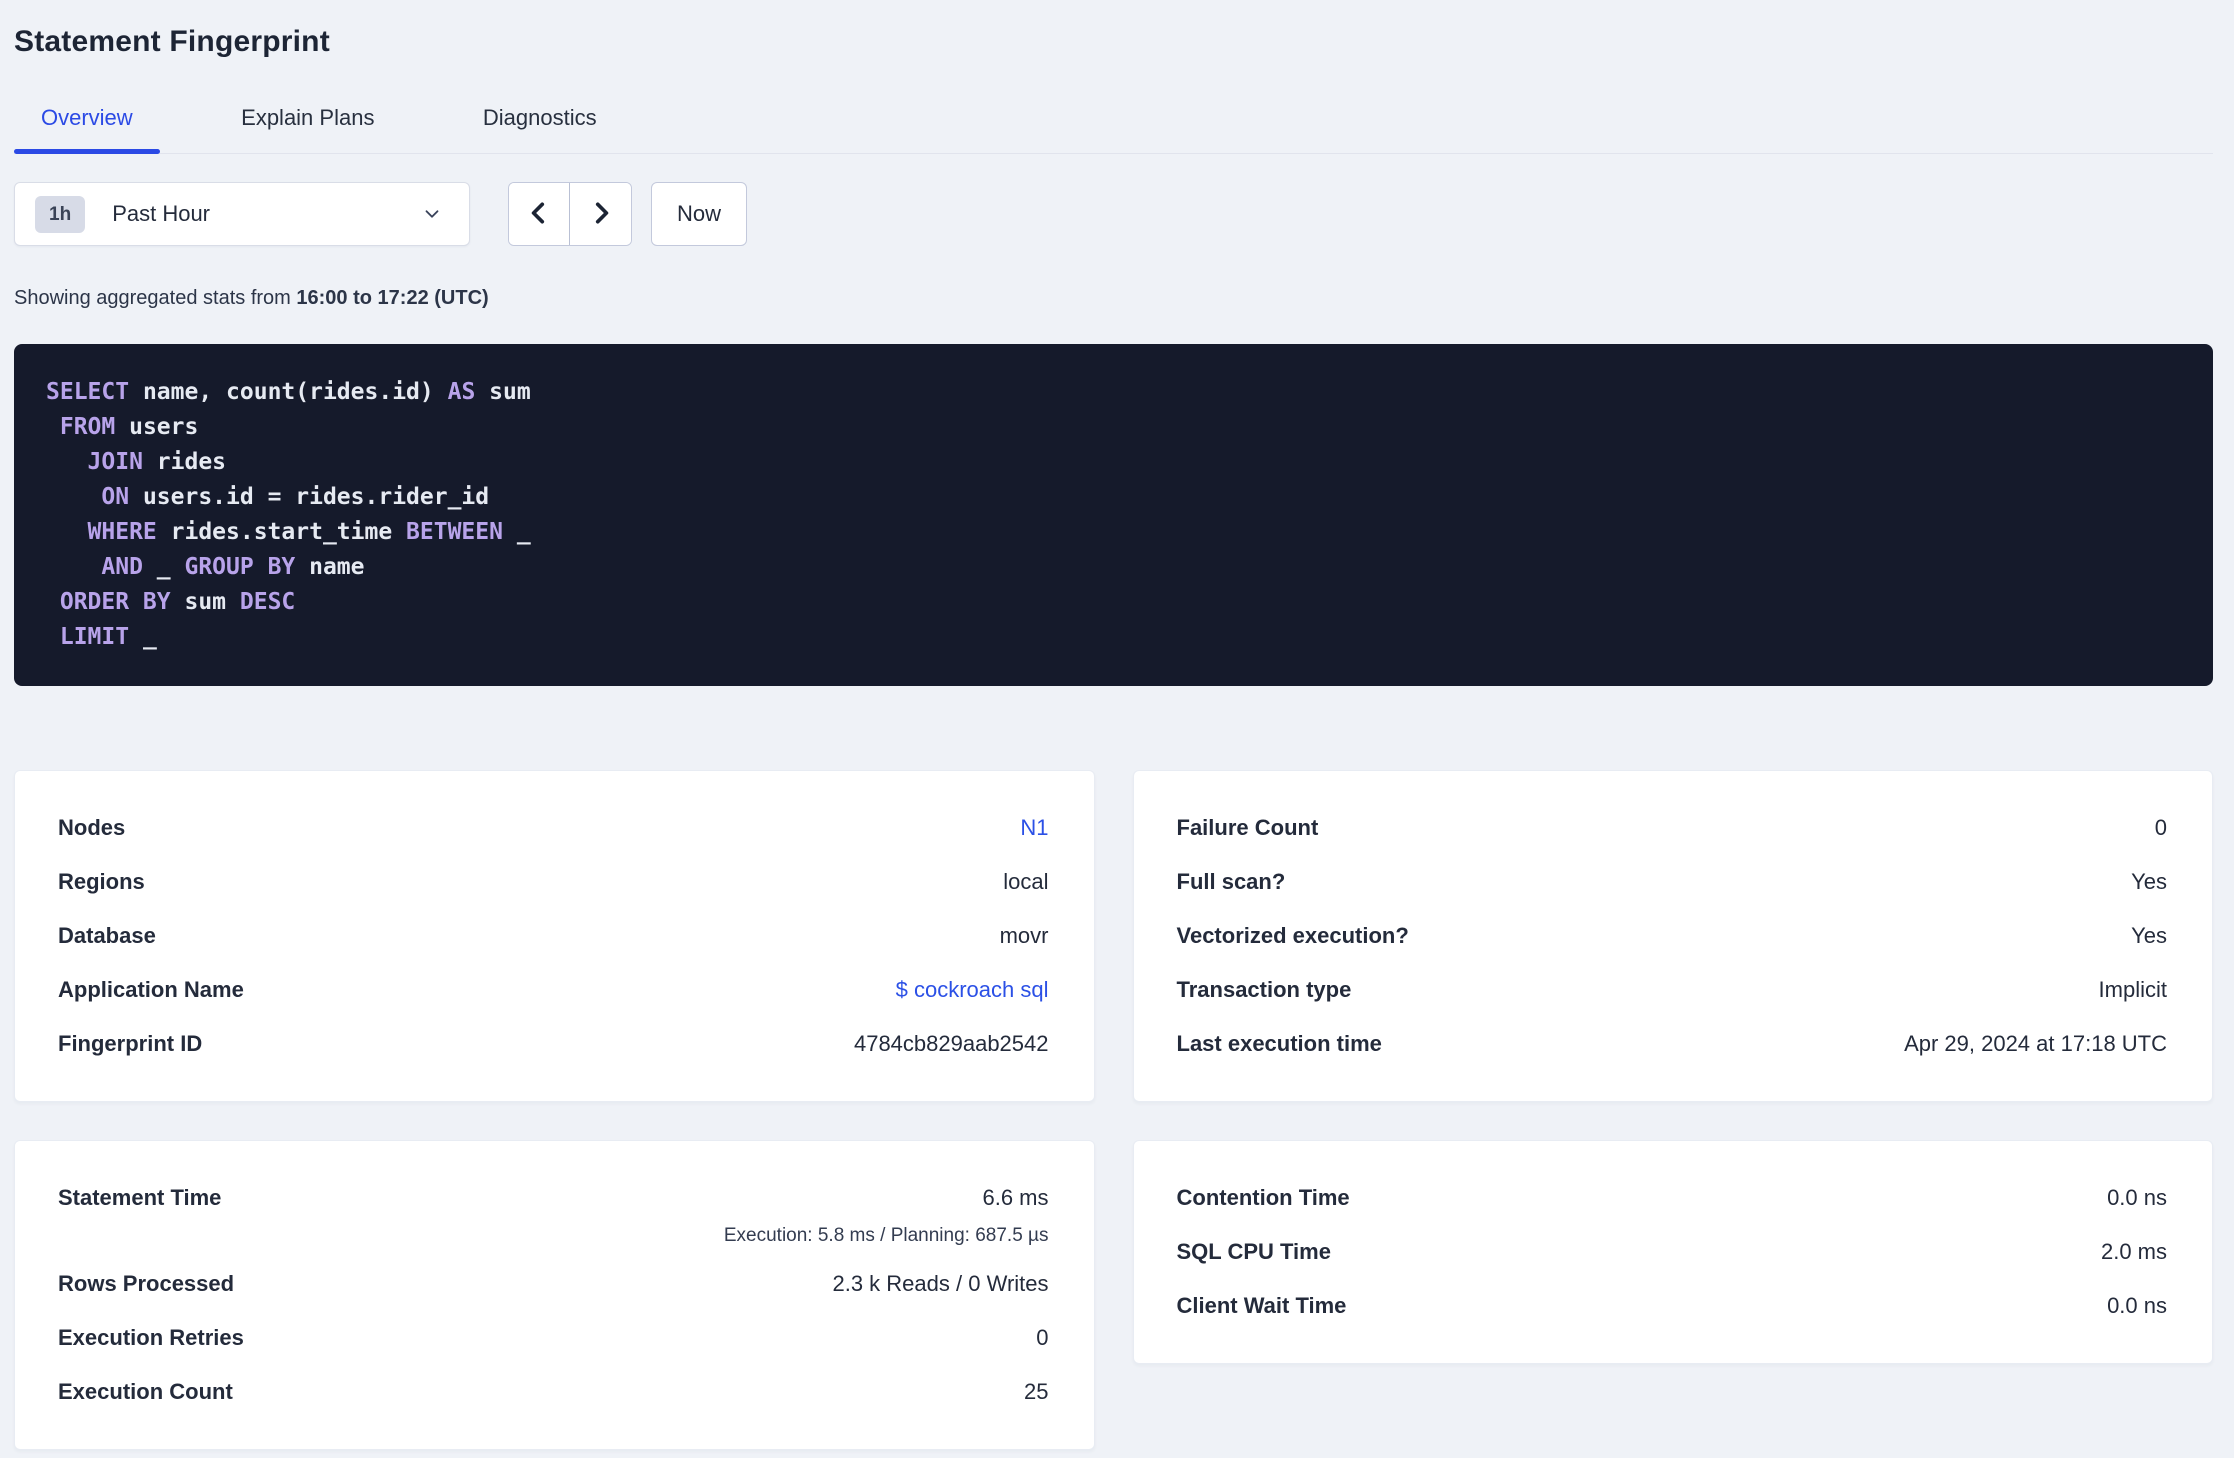 This screenshot has height=1458, width=2234. What do you see at coordinates (308, 117) in the screenshot?
I see `tab-explain-plans-label: Explain Plans` at bounding box center [308, 117].